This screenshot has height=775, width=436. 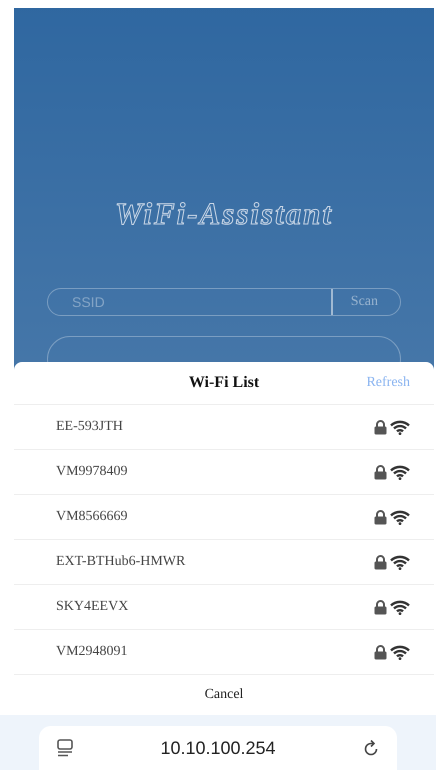 What do you see at coordinates (224, 607) in the screenshot?
I see `network-item: SKY4EEVX` at bounding box center [224, 607].